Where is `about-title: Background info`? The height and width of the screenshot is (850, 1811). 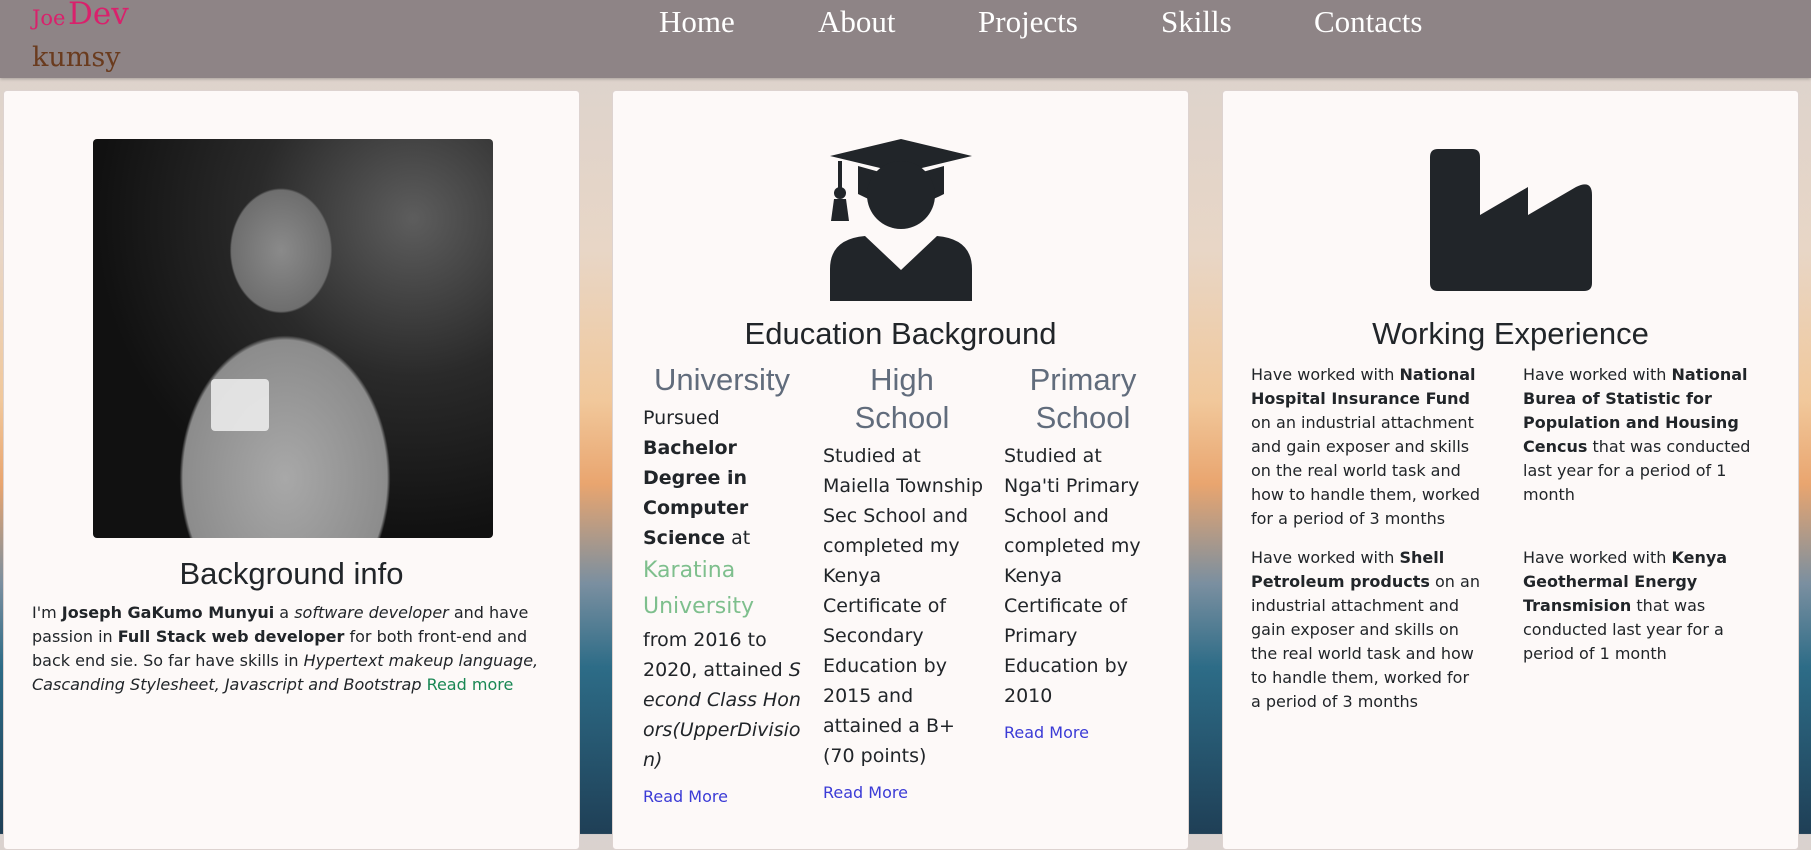 about-title: Background info is located at coordinates (291, 573).